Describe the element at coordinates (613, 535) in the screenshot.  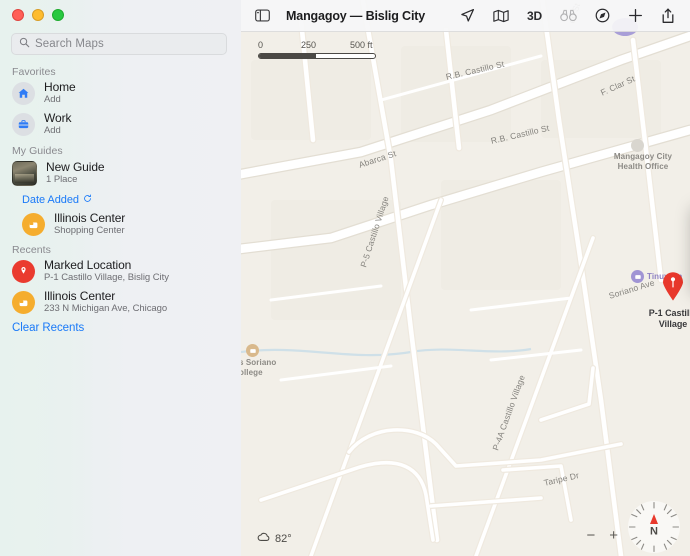
I see `zoom-in-button: +` at that location.